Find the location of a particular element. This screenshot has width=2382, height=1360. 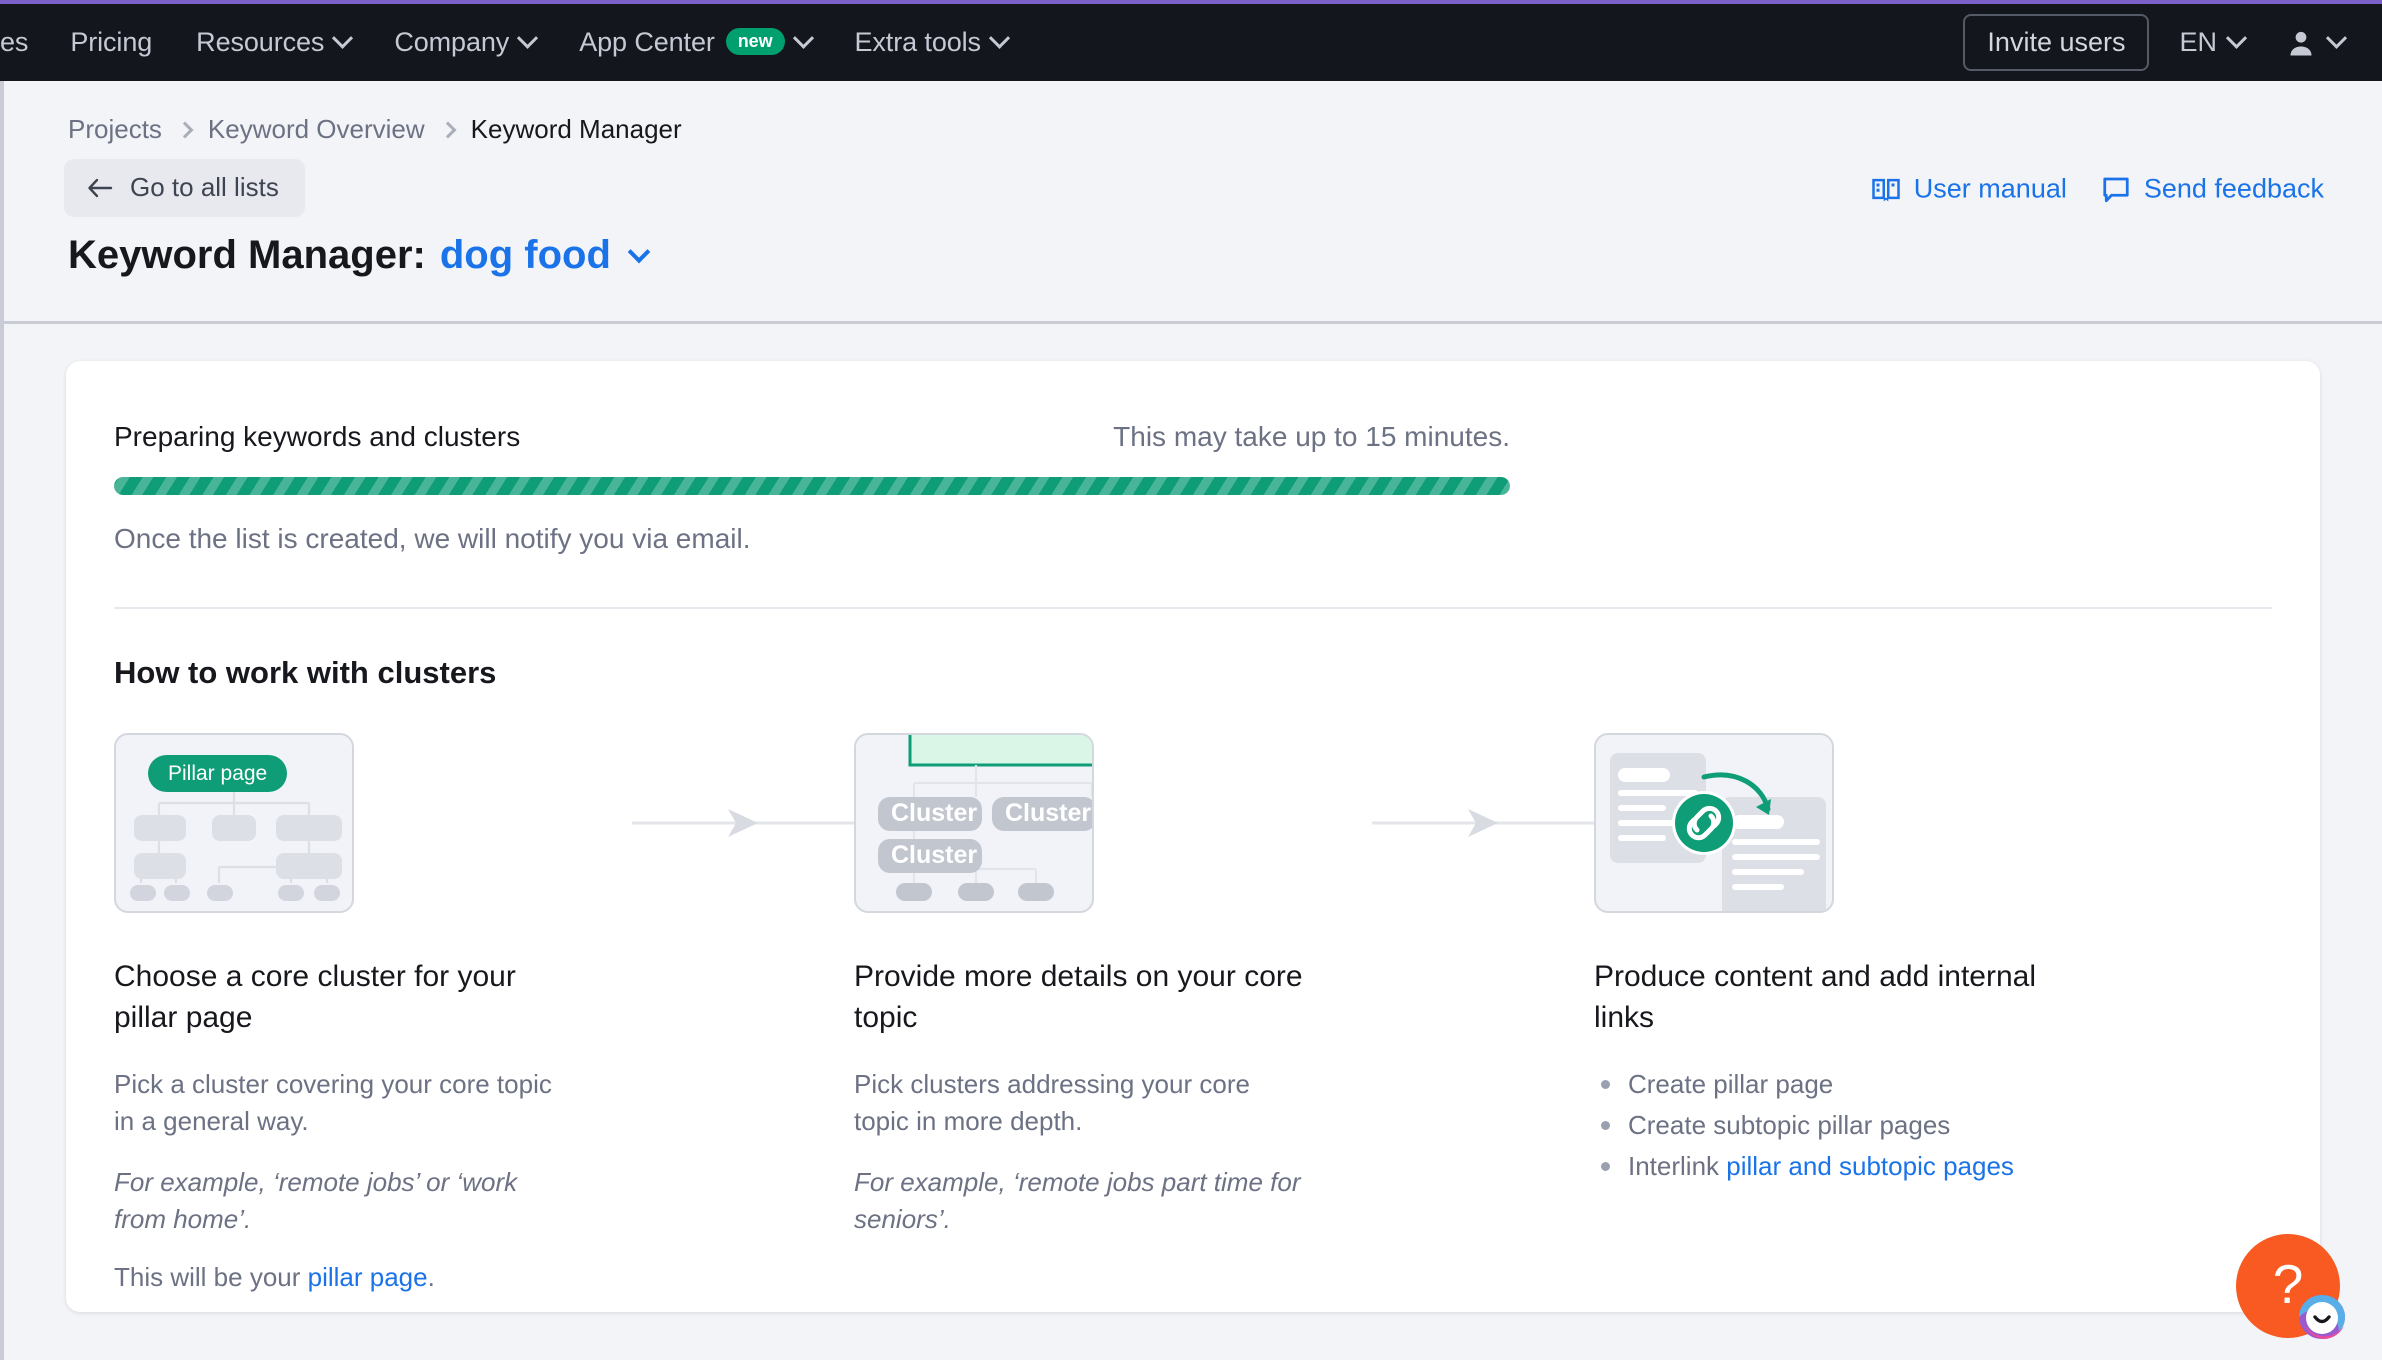

list-item: Create pillar page is located at coordinates (1819, 1084).